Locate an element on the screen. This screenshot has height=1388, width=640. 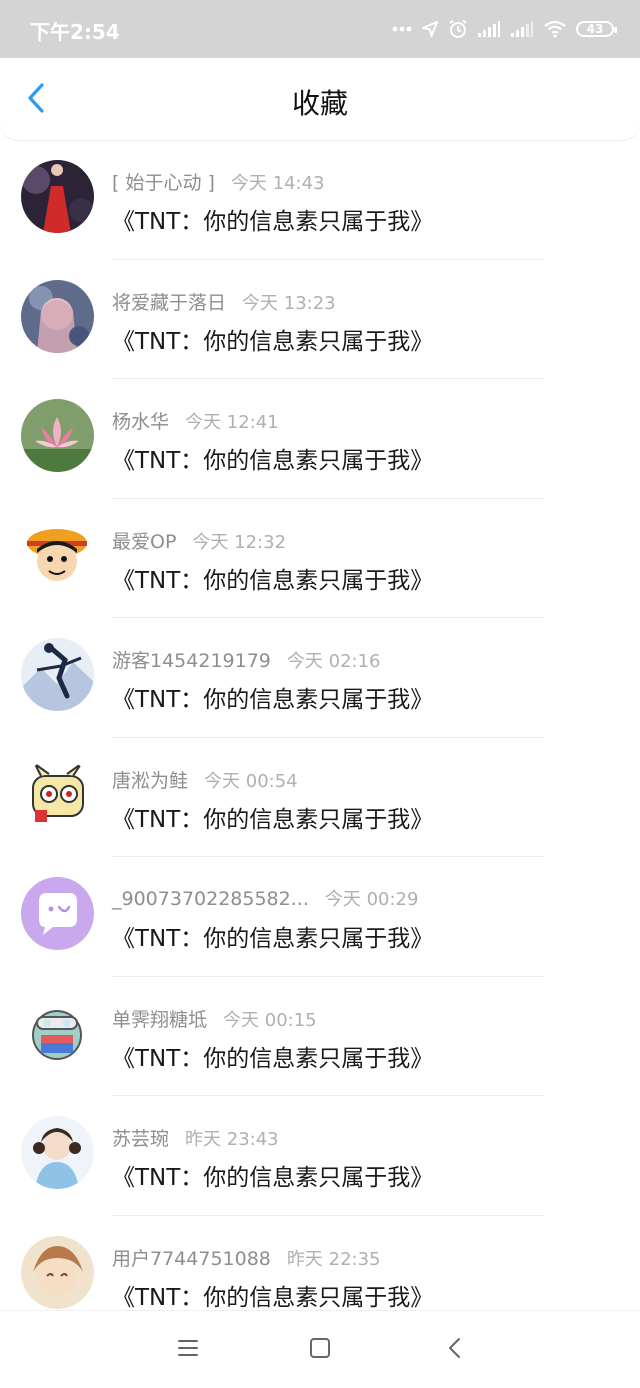
list-item: 游客1454219179 今天 02:16 《TNT：你的信息素只属于我》 is located at coordinates (320, 678).